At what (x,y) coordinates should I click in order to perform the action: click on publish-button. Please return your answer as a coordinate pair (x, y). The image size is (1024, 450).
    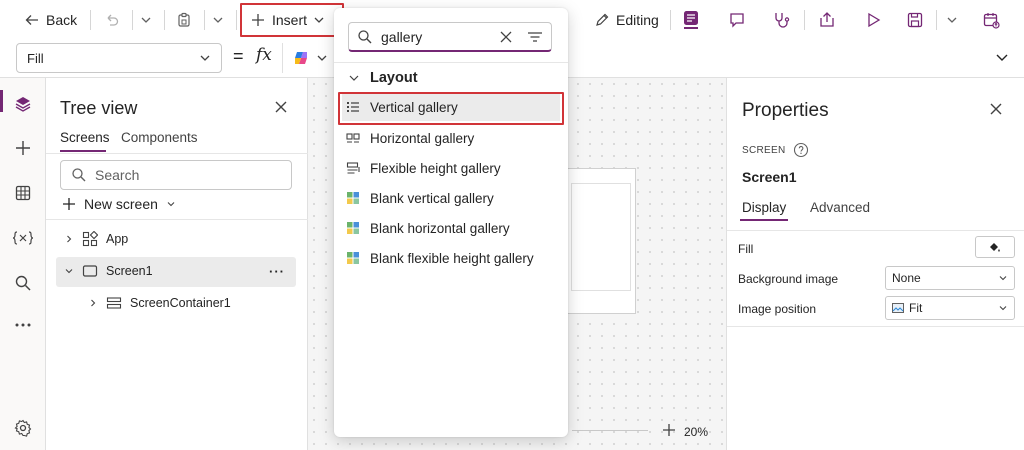
    Looking at the image, I should click on (991, 20).